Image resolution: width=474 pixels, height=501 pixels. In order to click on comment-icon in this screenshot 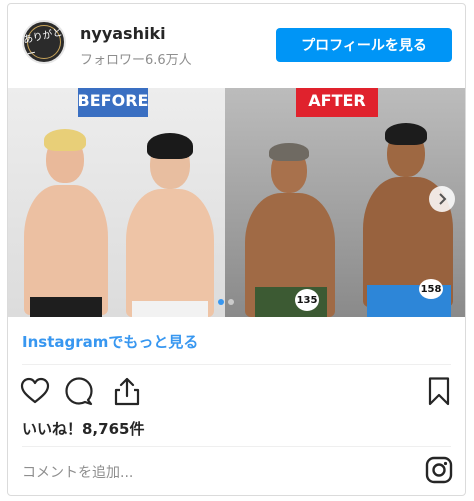, I will do `click(79, 391)`.